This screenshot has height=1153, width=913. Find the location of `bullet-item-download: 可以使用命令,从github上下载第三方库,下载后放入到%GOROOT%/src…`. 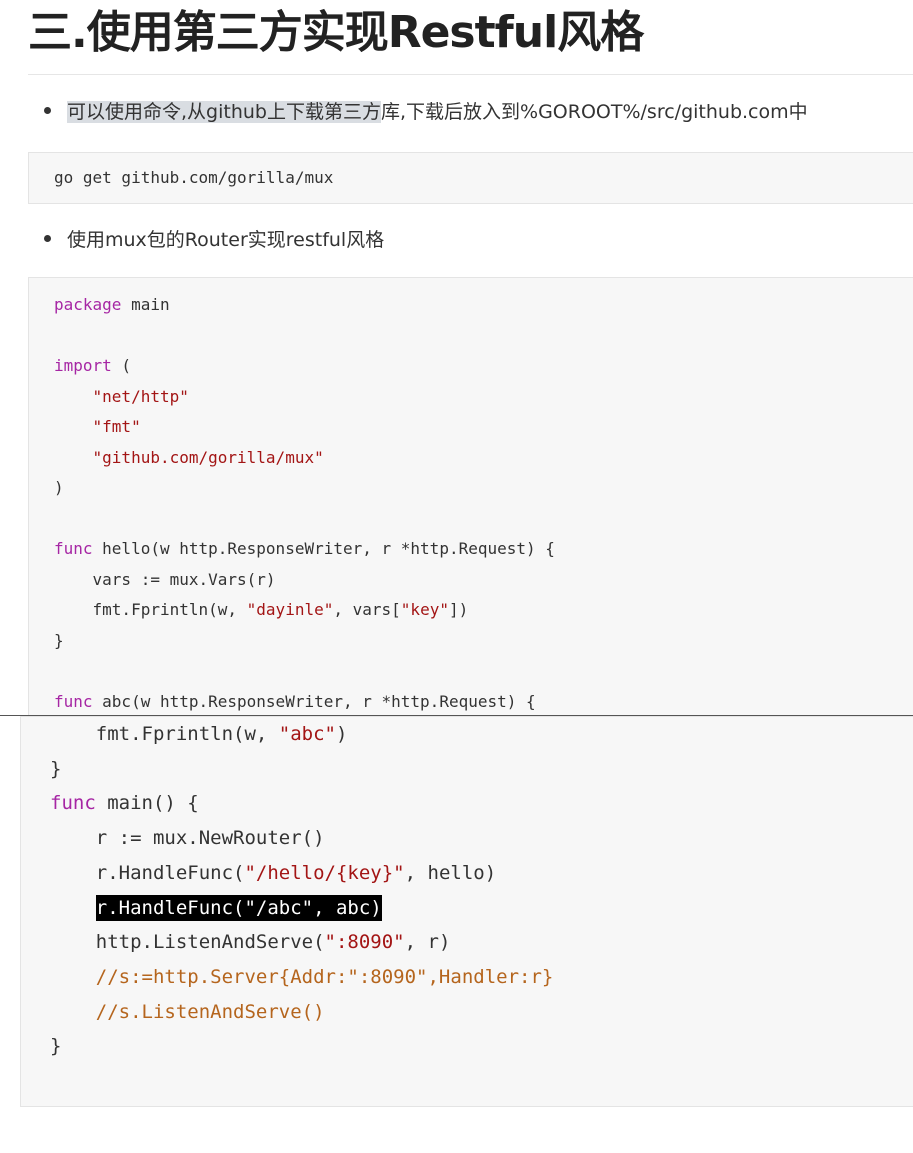

bullet-item-download: 可以使用命令,从github上下载第三方库,下载后放入到%GOROOT%/src… is located at coordinates (426, 110).